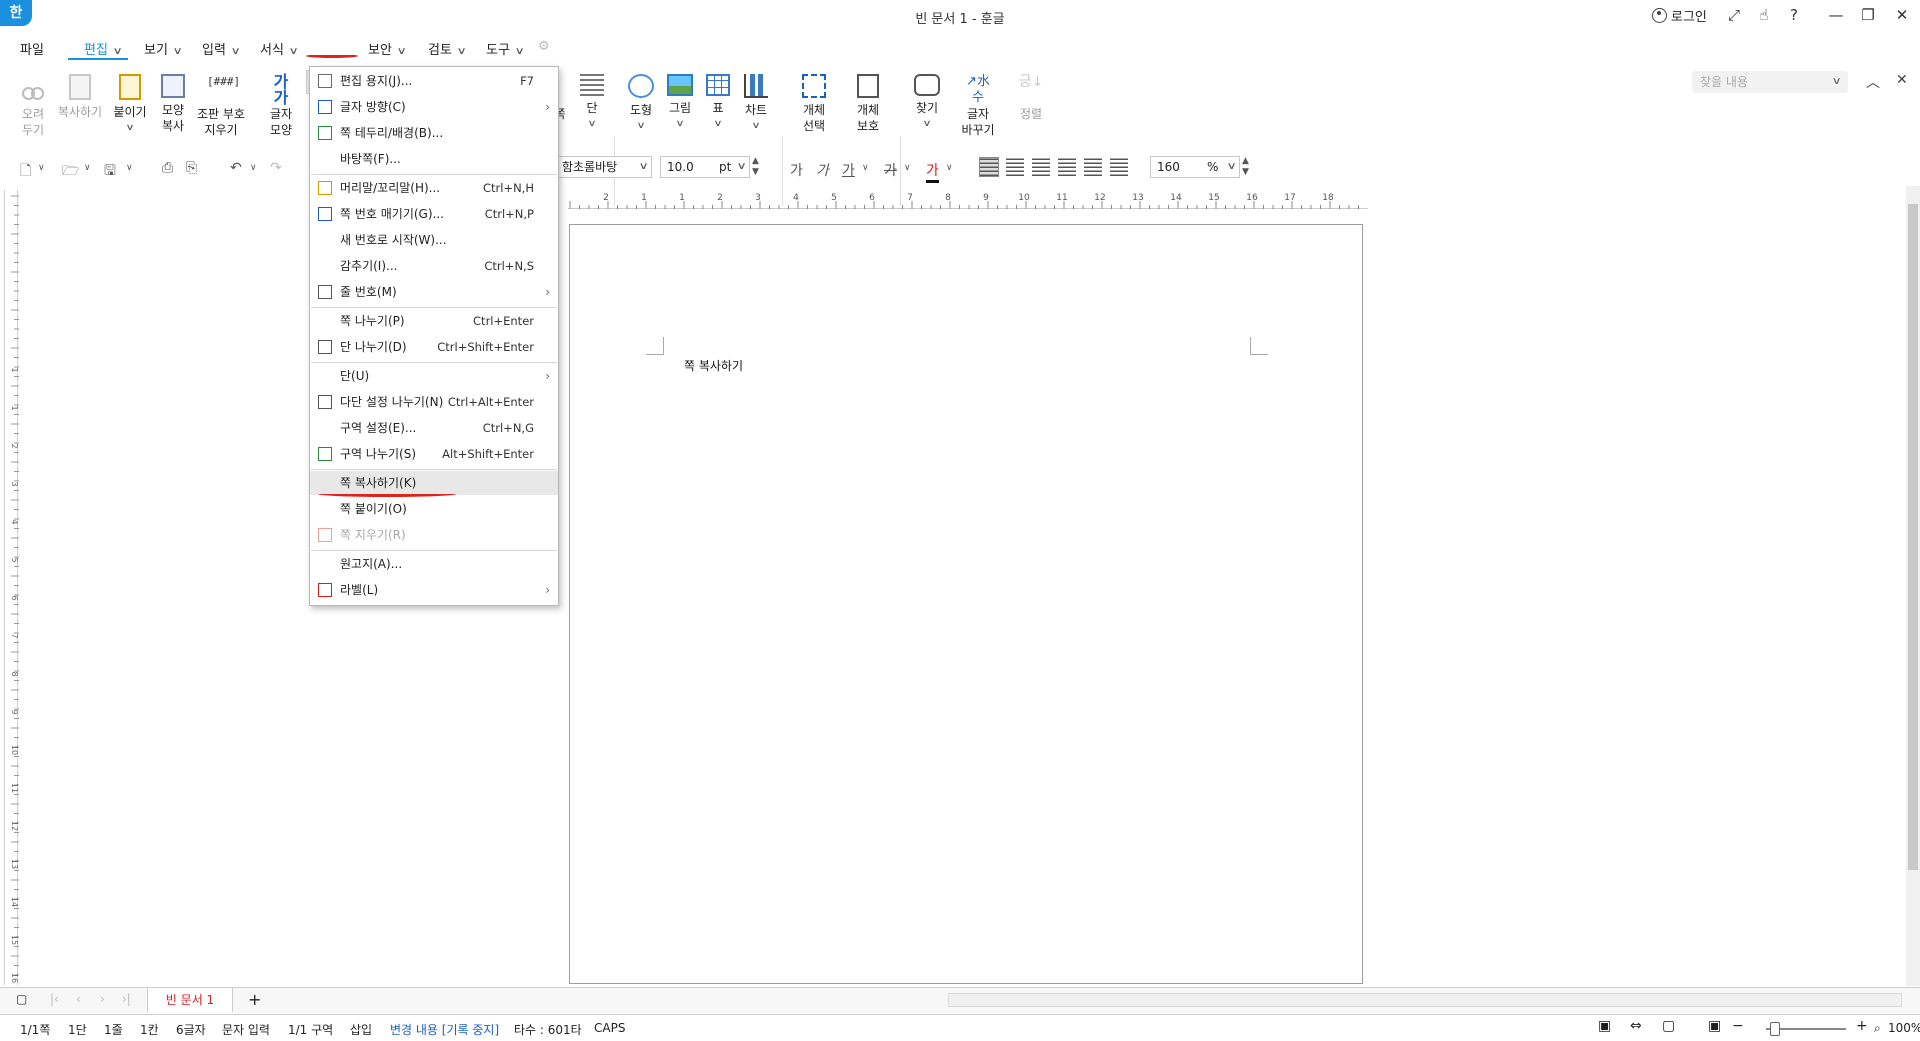  I want to click on menu-tools: 도구 ∨, so click(505, 48).